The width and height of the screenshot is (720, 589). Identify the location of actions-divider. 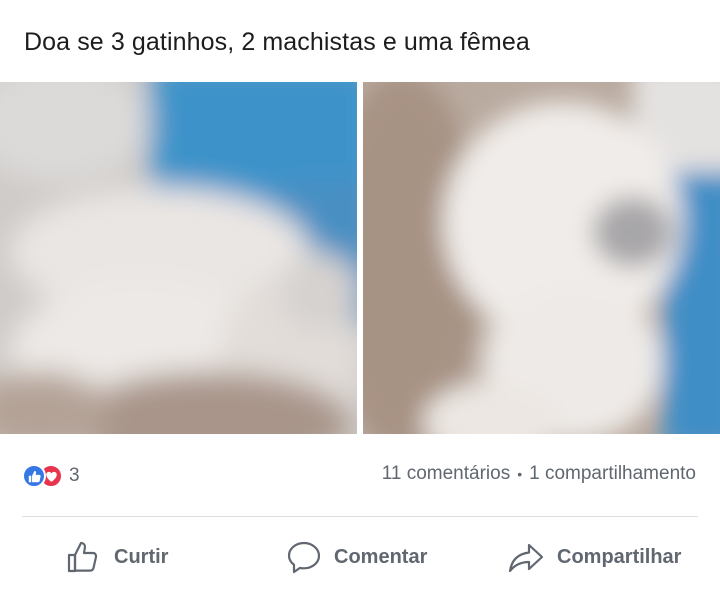
(360, 516).